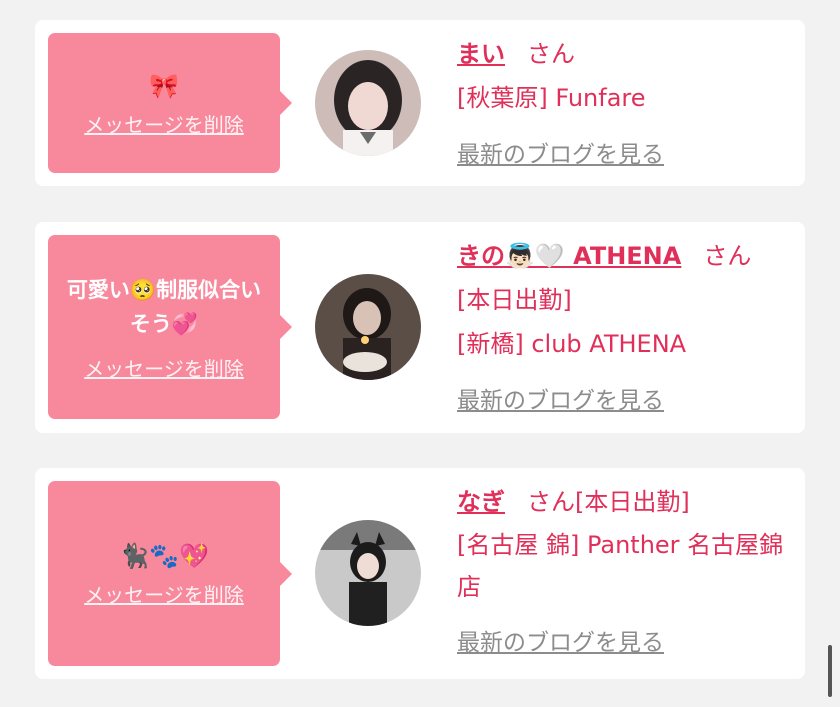 The image size is (840, 707). What do you see at coordinates (481, 54) in the screenshot?
I see `cast-name-link: まい` at bounding box center [481, 54].